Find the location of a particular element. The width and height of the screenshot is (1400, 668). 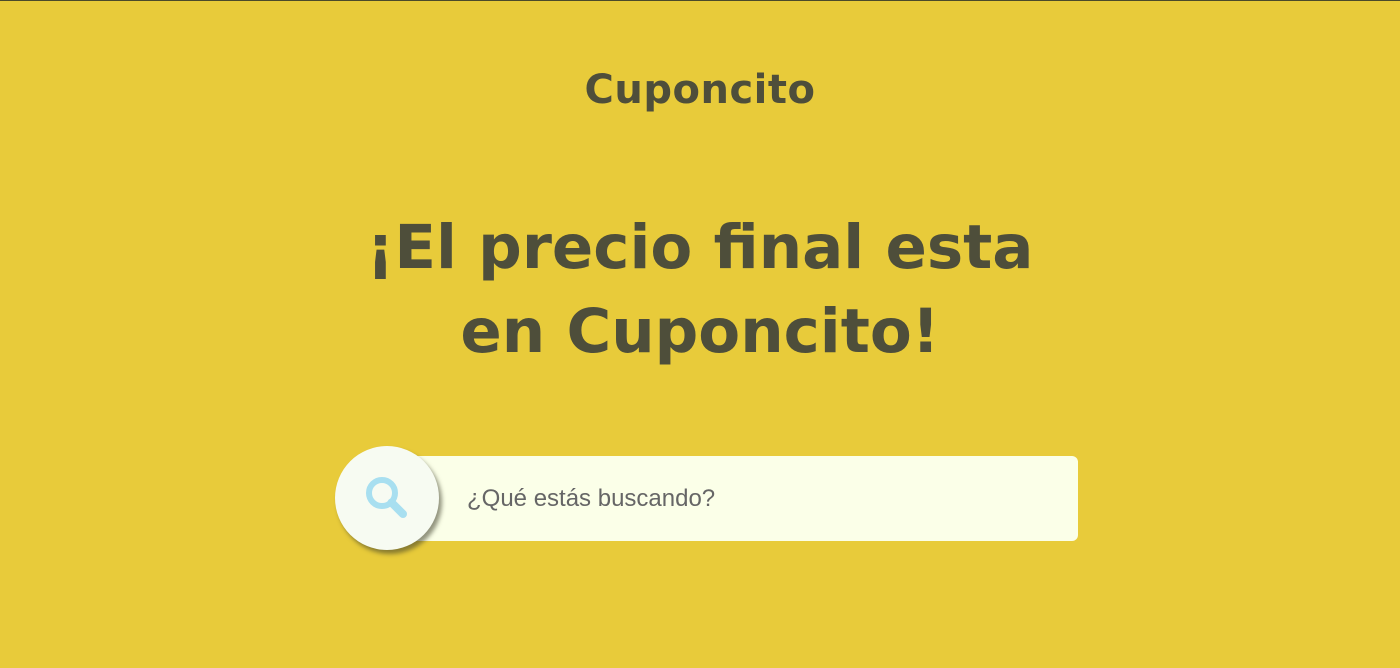

headline-line-2: en Cuponcito! is located at coordinates (700, 331).